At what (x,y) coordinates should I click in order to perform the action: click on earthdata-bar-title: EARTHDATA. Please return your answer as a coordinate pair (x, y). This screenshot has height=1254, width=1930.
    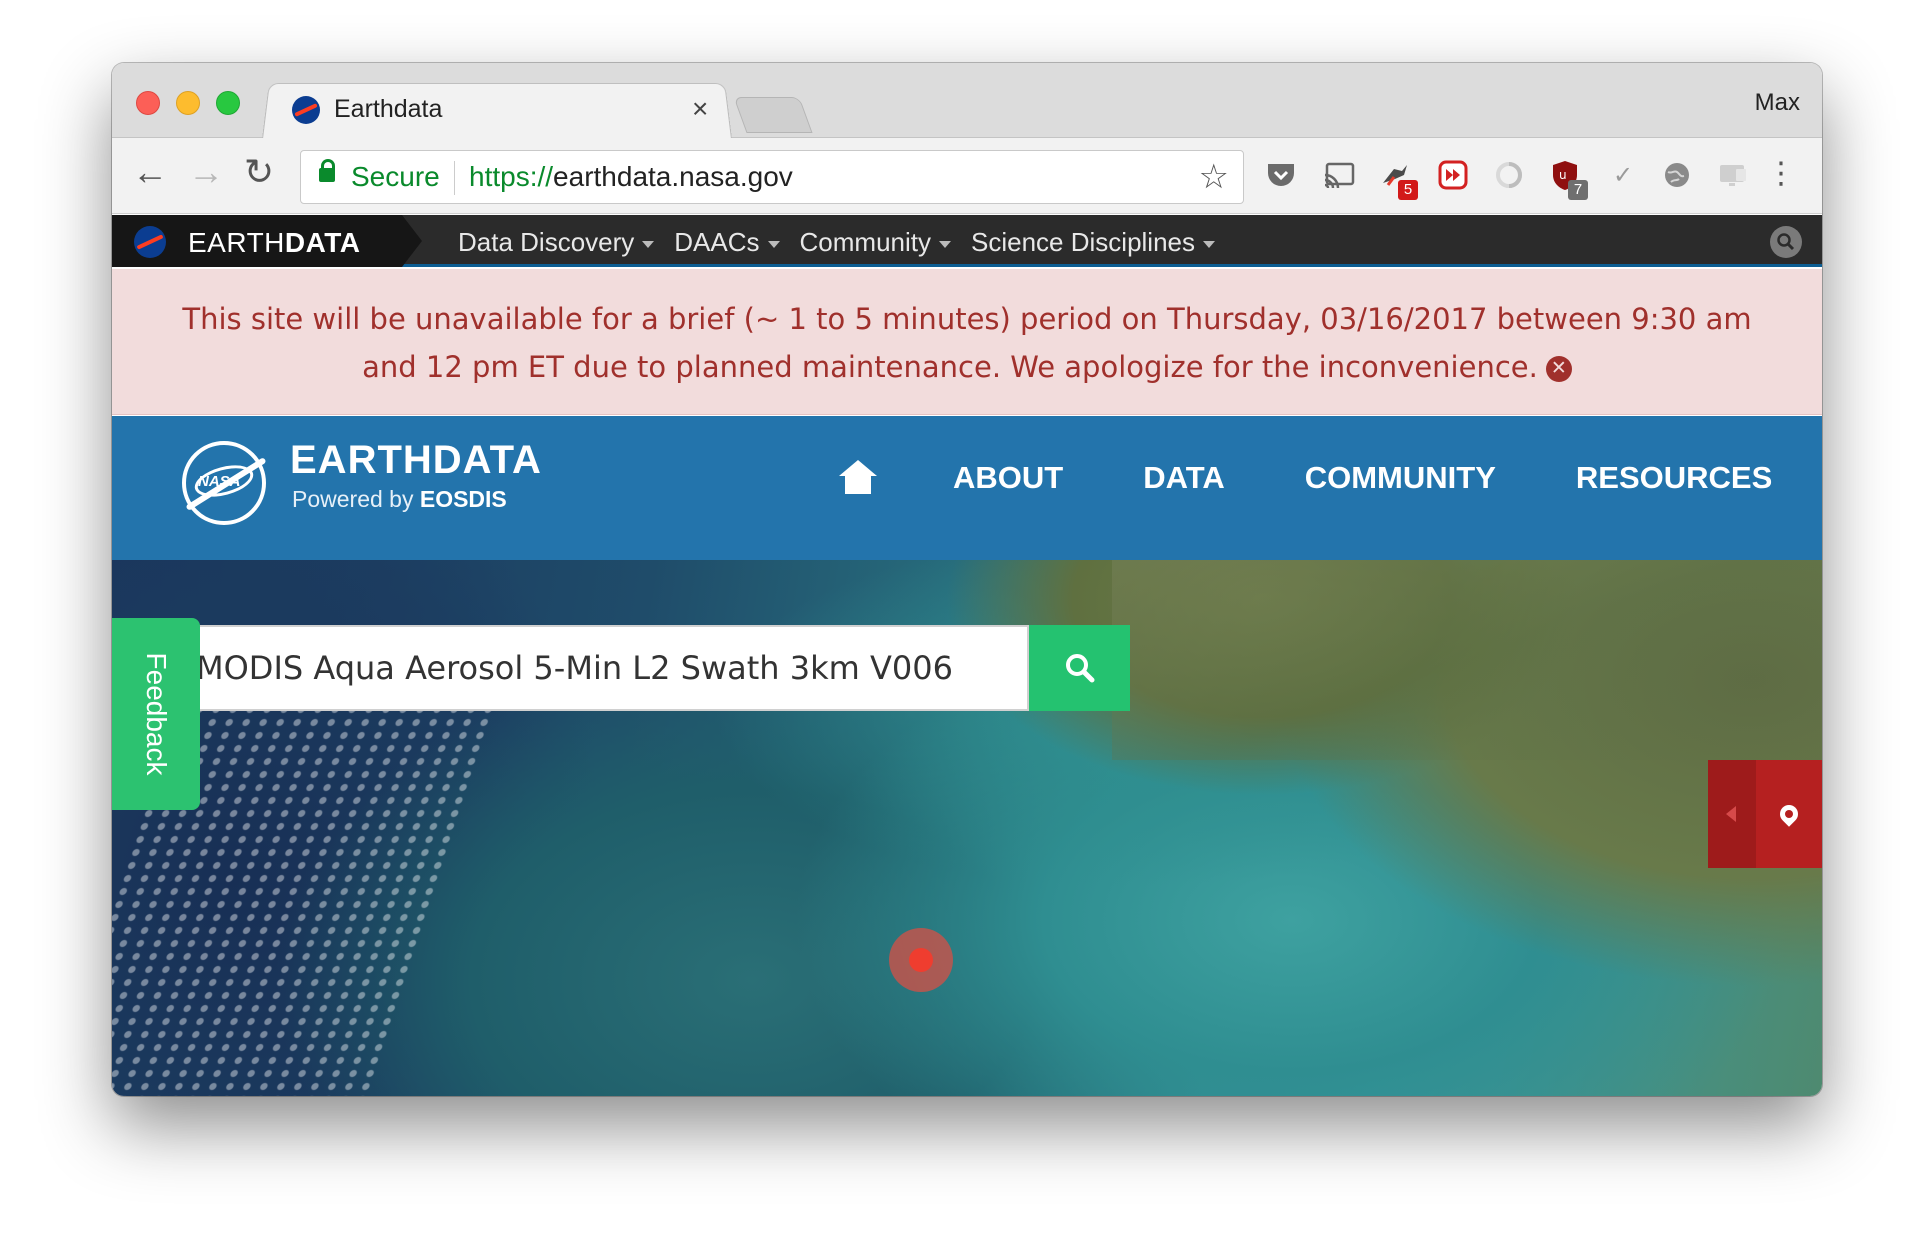
    Looking at the image, I should click on (274, 243).